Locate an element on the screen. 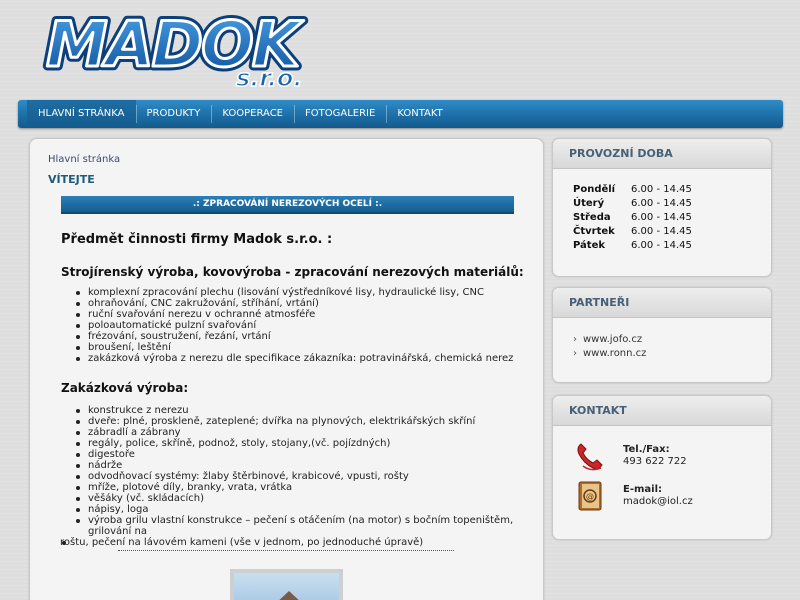  list-item: nápisy, loga is located at coordinates (308, 509).